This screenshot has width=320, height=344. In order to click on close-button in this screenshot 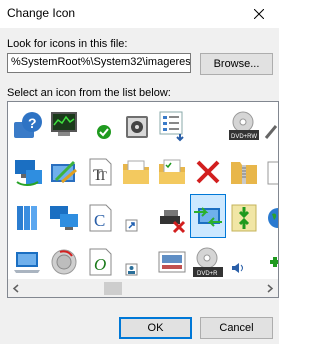, I will do `click(259, 14)`.